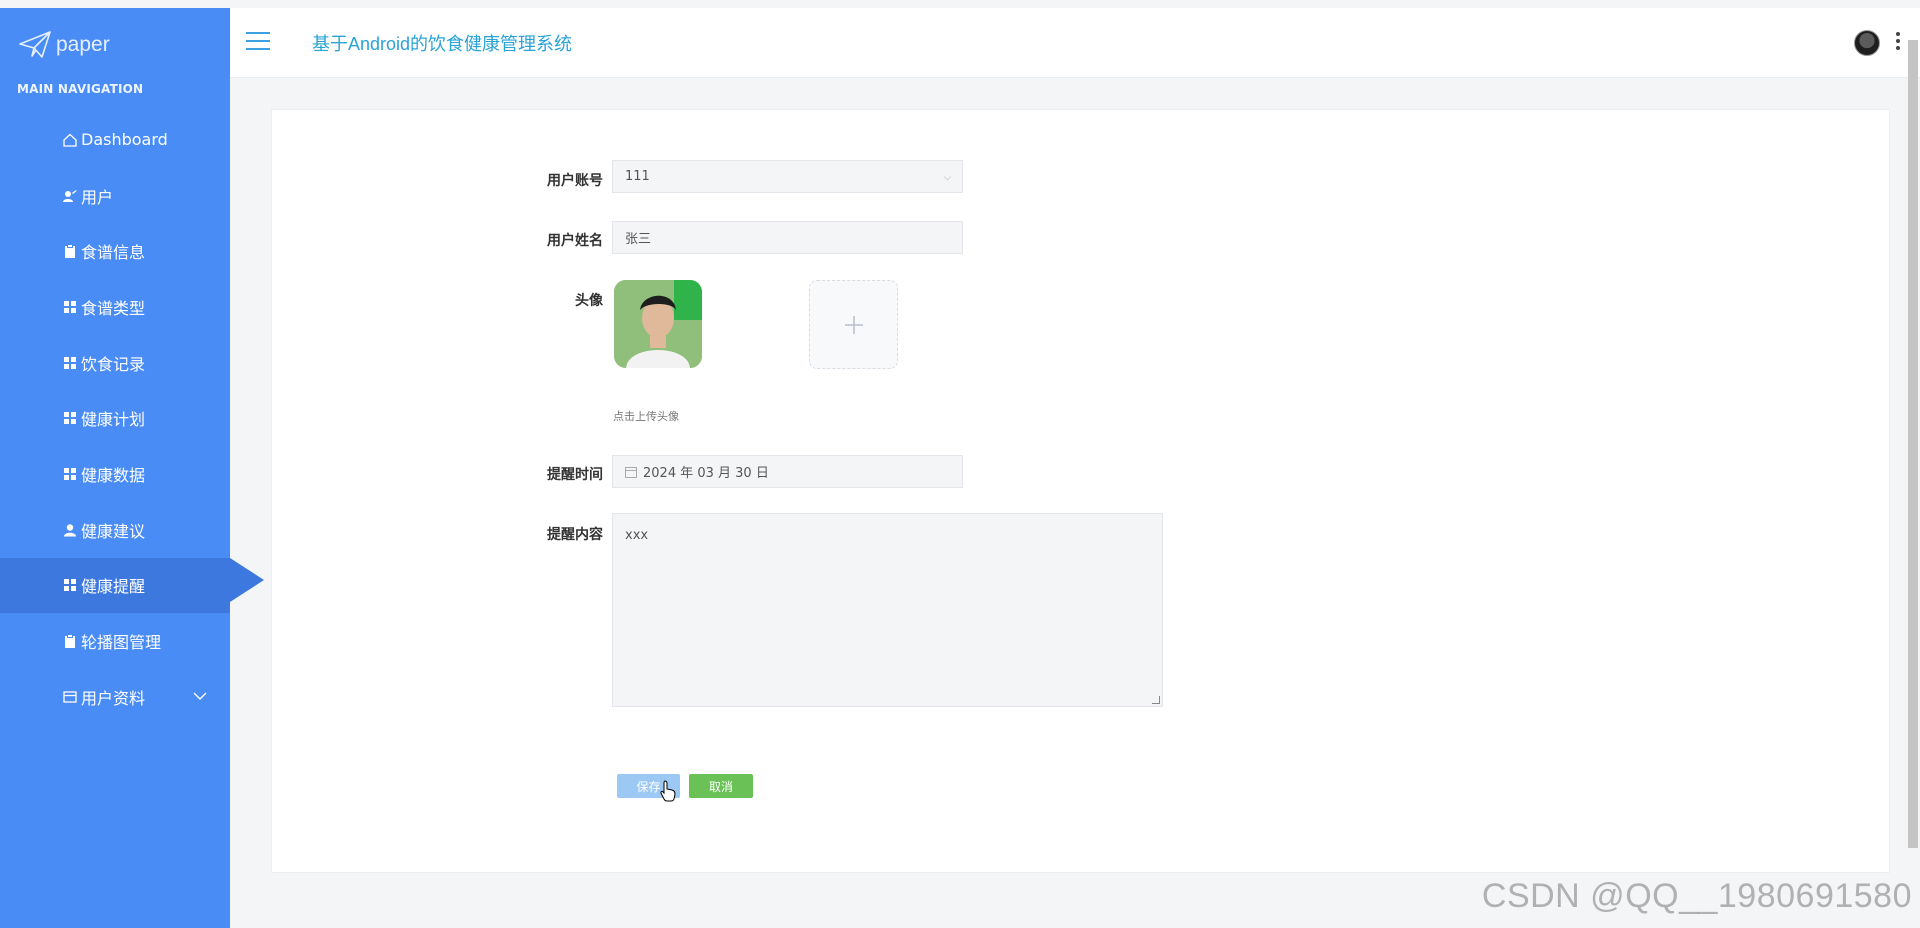 Image resolution: width=1920 pixels, height=928 pixels. Describe the element at coordinates (668, 791) in the screenshot. I see `hand-cursor-icon` at that location.